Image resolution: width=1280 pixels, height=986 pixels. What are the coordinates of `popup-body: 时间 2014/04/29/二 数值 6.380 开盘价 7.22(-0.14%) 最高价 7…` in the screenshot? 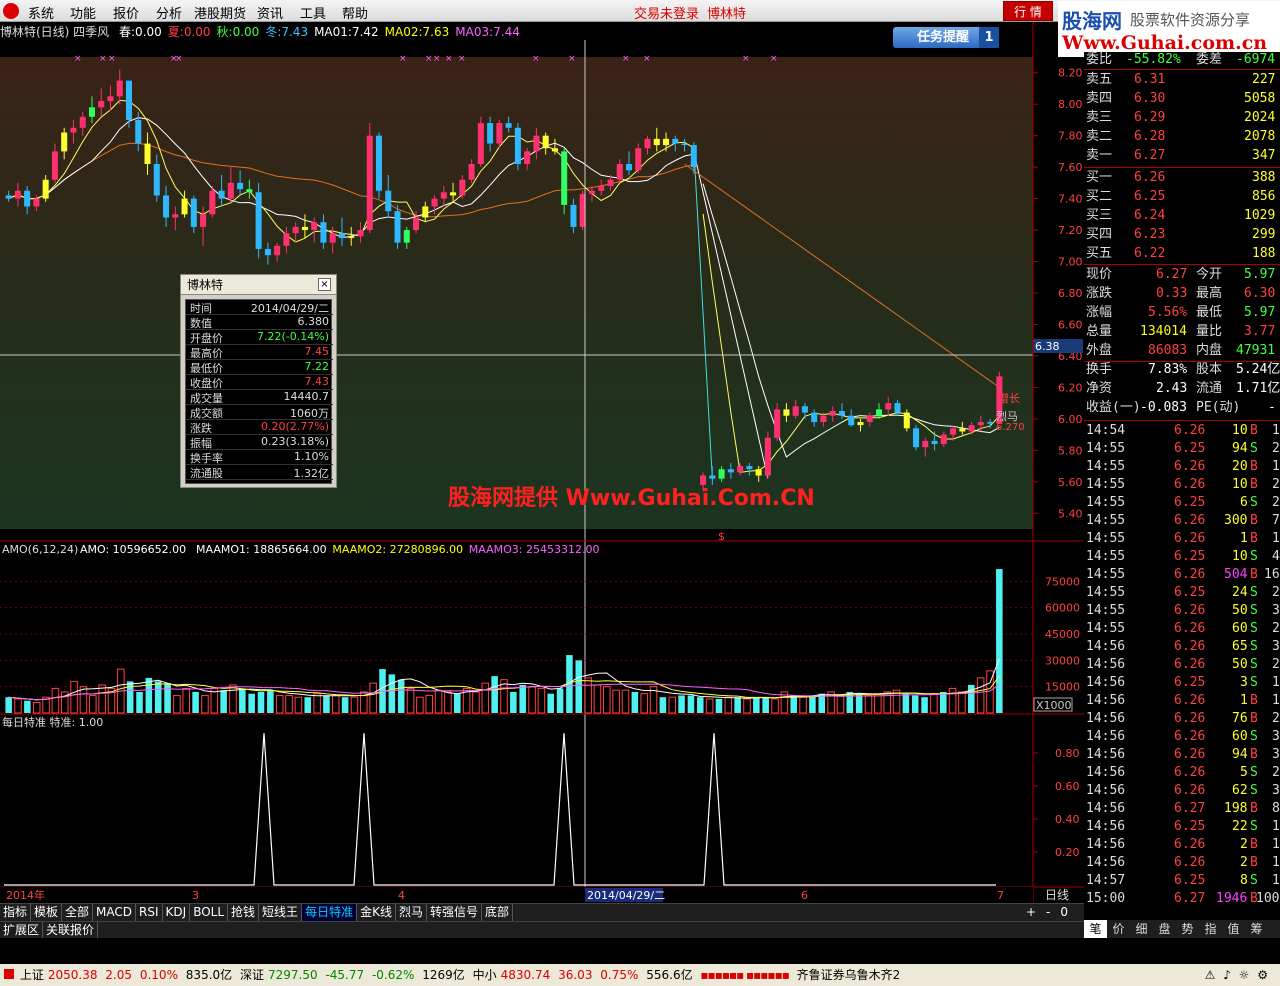 It's located at (259, 391).